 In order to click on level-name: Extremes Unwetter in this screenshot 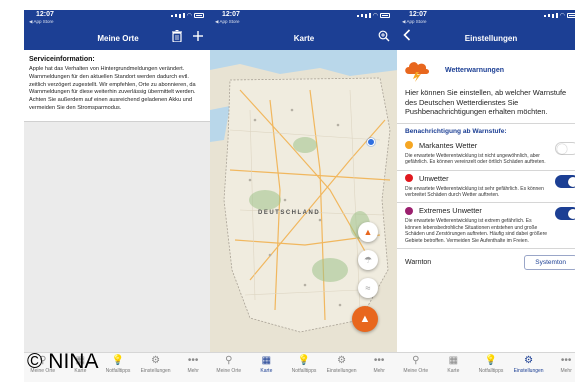, I will do `click(450, 211)`.